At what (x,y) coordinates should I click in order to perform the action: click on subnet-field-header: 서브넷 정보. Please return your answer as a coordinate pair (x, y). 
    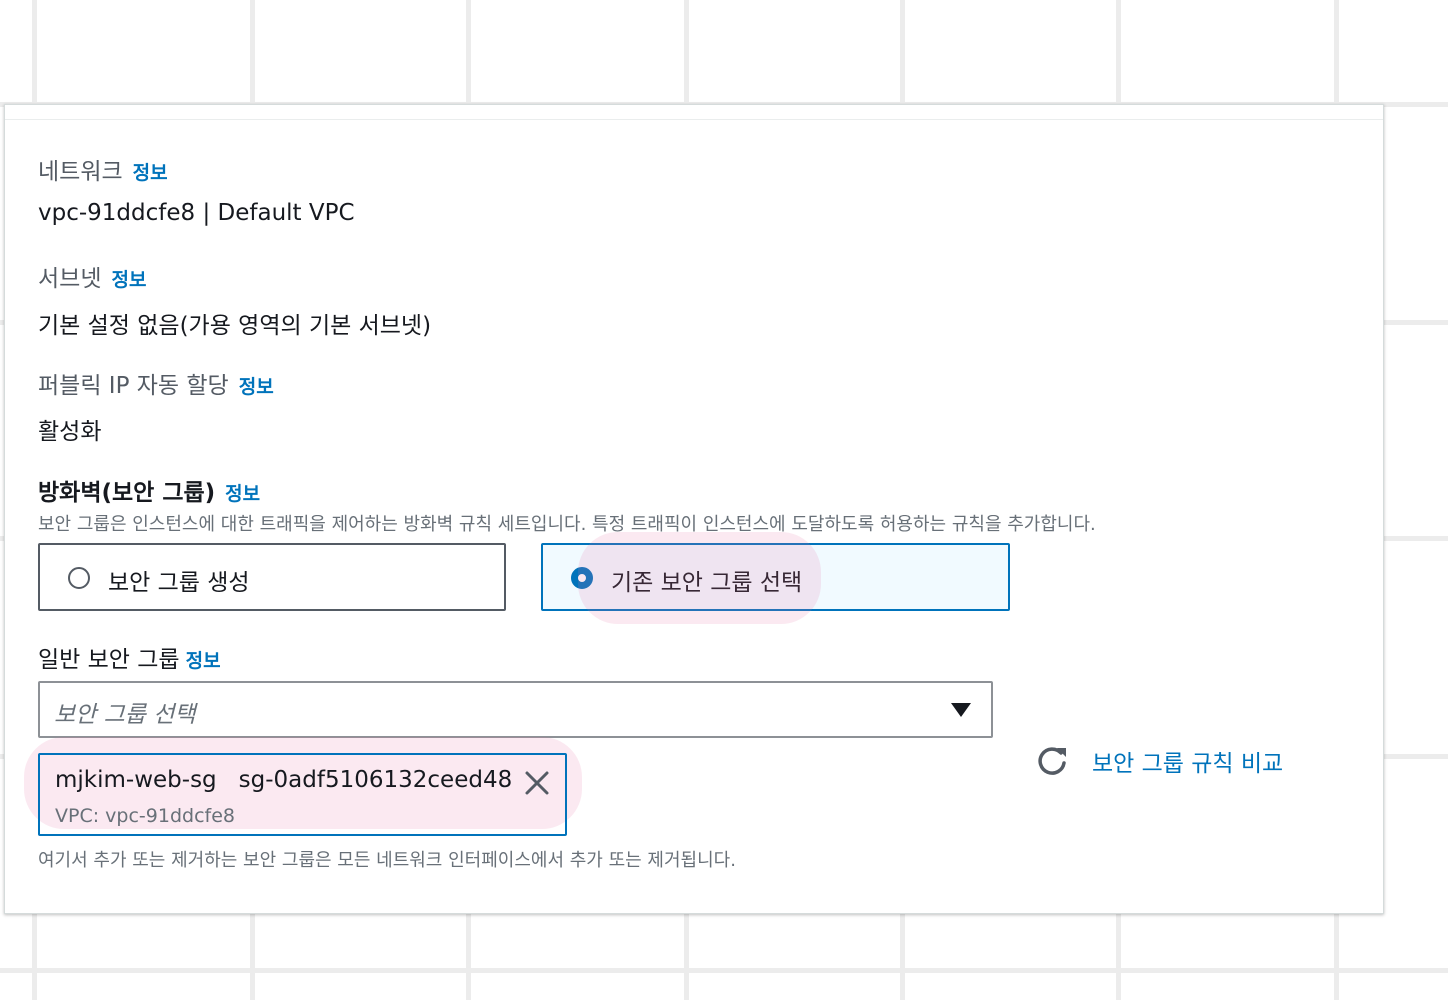
    Looking at the image, I should click on (92, 276).